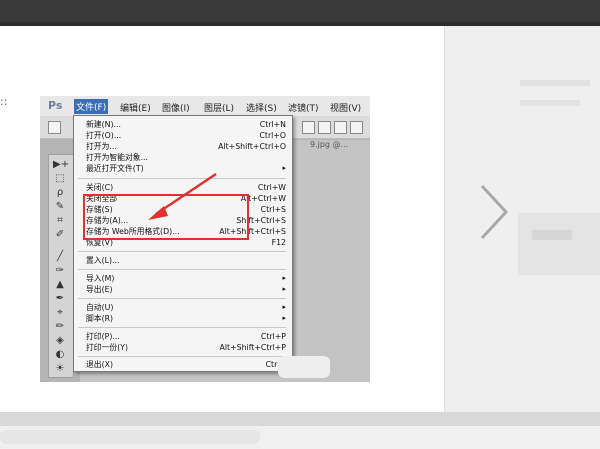 This screenshot has height=449, width=600. I want to click on top-bar, so click(300, 11).